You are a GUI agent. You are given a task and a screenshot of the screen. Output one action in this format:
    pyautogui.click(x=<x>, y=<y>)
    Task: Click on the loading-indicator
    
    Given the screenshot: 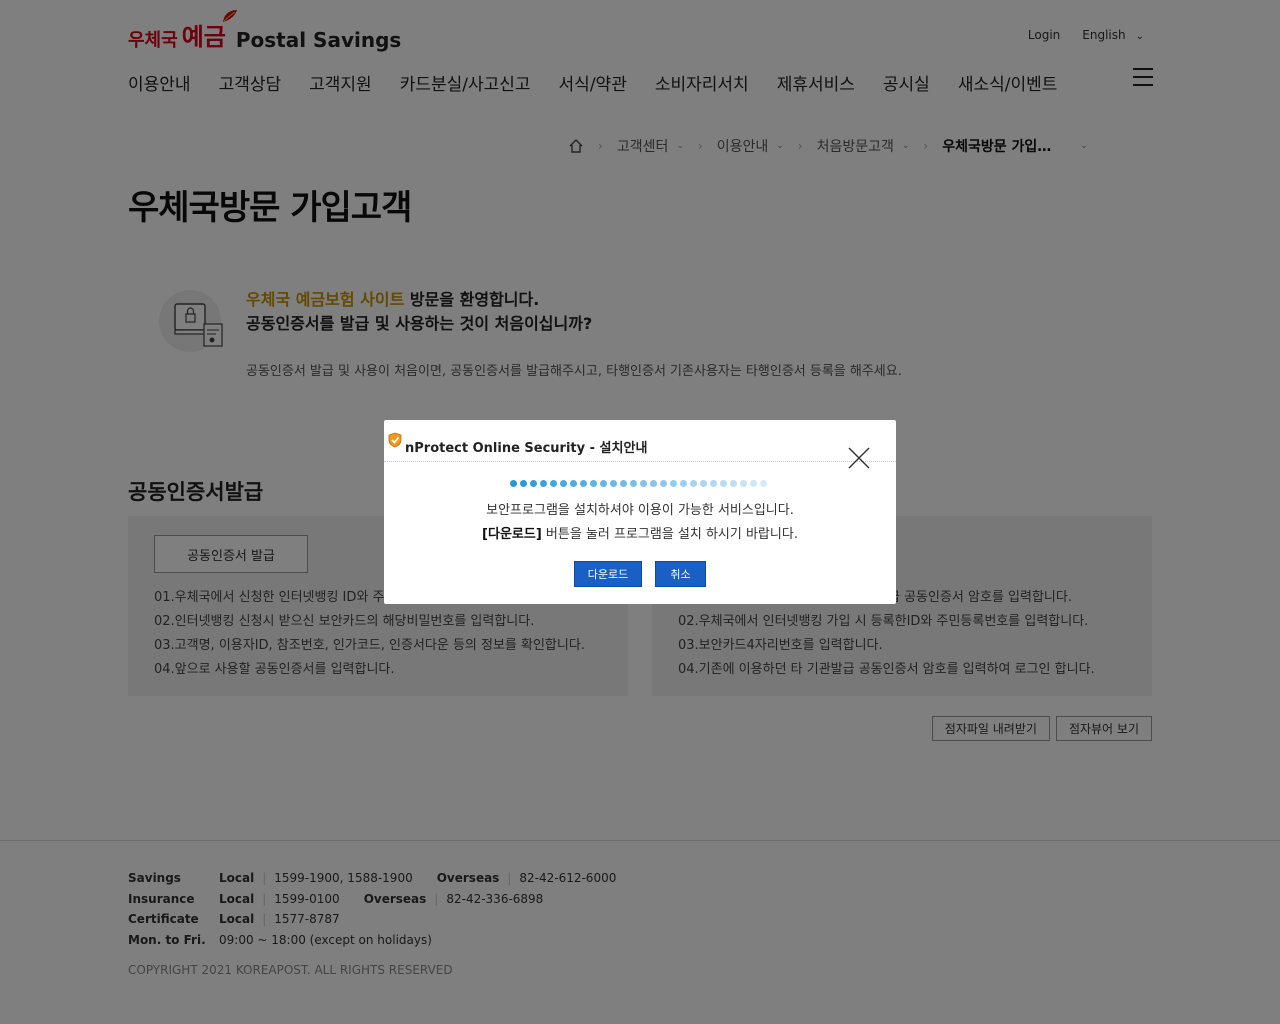 What is the action you would take?
    pyautogui.click(x=638, y=483)
    